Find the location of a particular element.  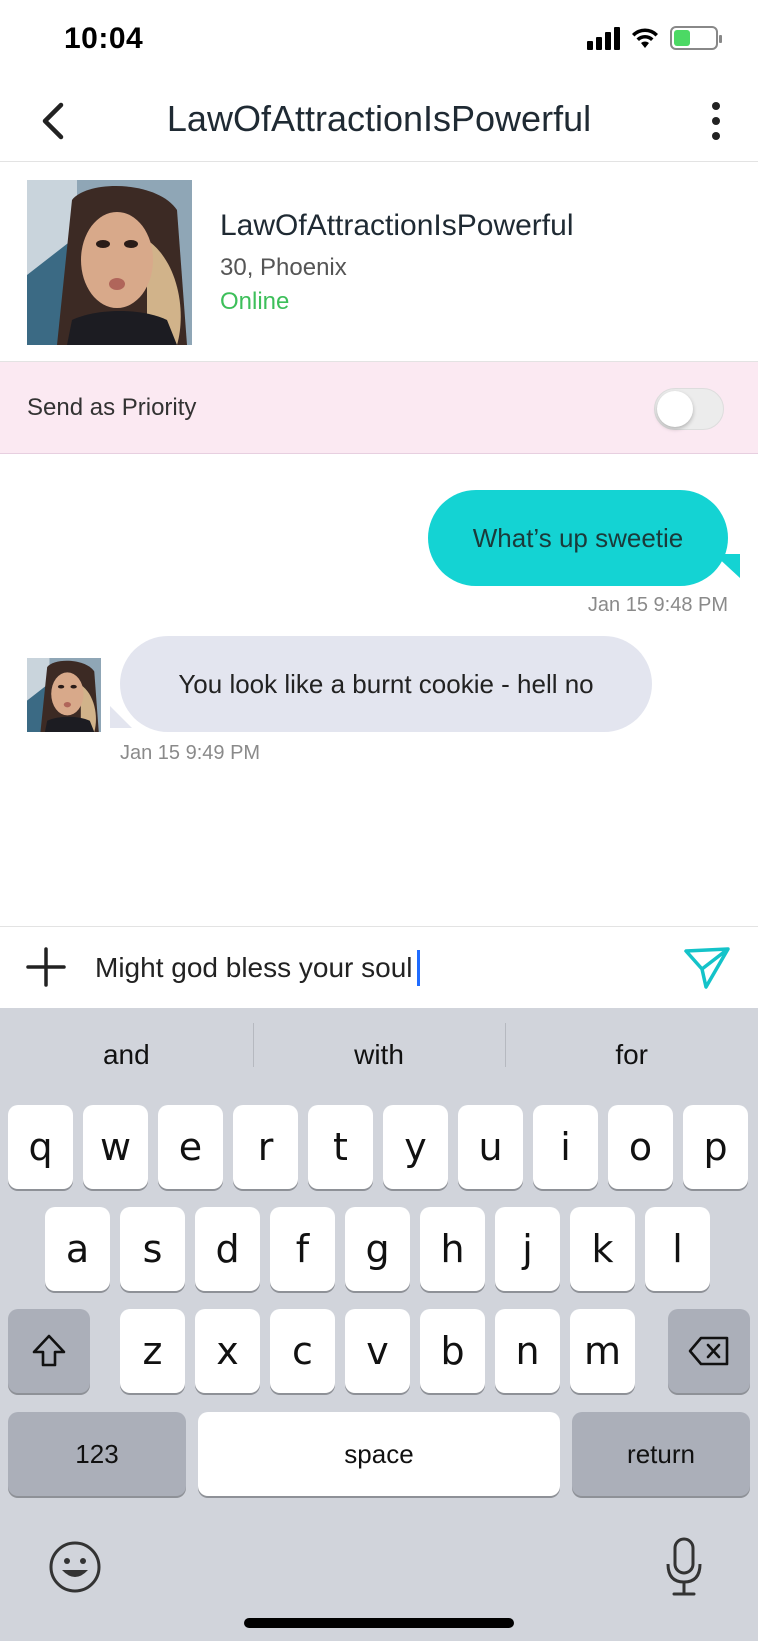

avatar is located at coordinates (64, 695).